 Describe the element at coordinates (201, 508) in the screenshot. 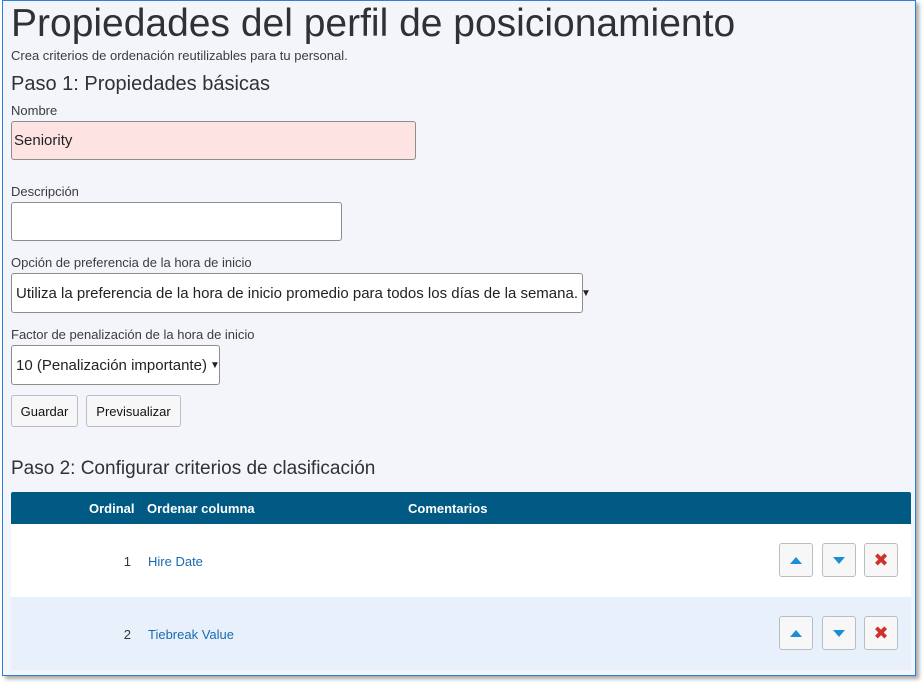

I see `column-header-sort-column: Ordenar columna` at that location.